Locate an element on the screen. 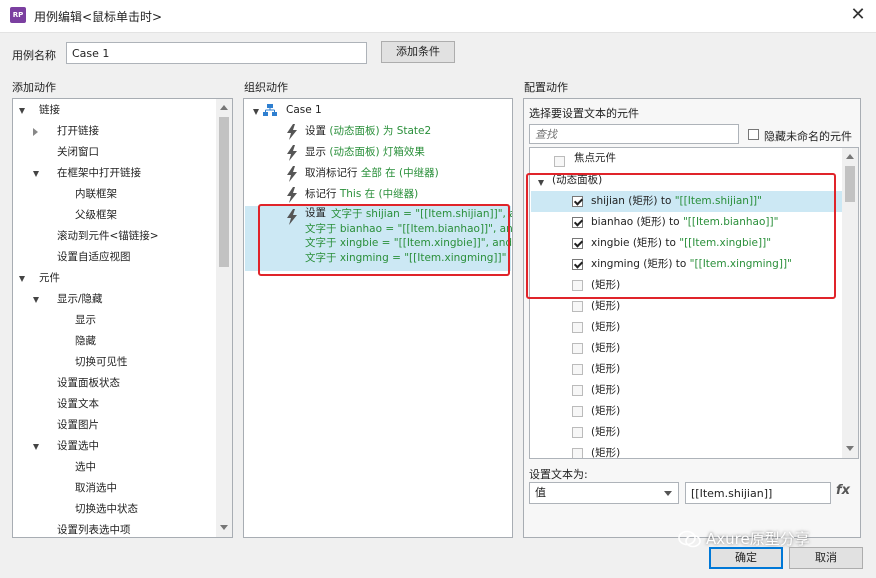 The height and width of the screenshot is (578, 876). action-verb: 显示 is located at coordinates (317, 152).